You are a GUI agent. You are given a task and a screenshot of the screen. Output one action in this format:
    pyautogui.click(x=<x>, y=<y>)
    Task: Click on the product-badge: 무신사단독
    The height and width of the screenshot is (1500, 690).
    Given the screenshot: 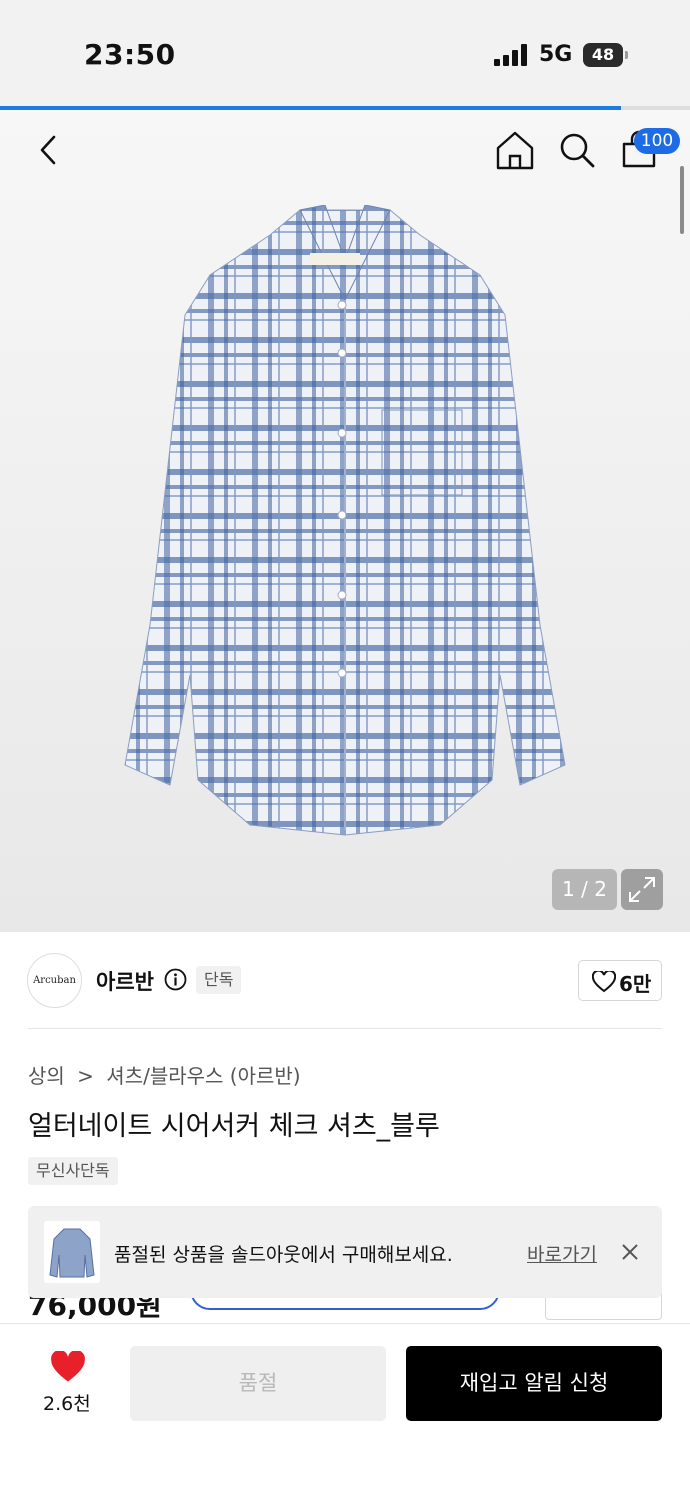 What is the action you would take?
    pyautogui.click(x=73, y=1171)
    